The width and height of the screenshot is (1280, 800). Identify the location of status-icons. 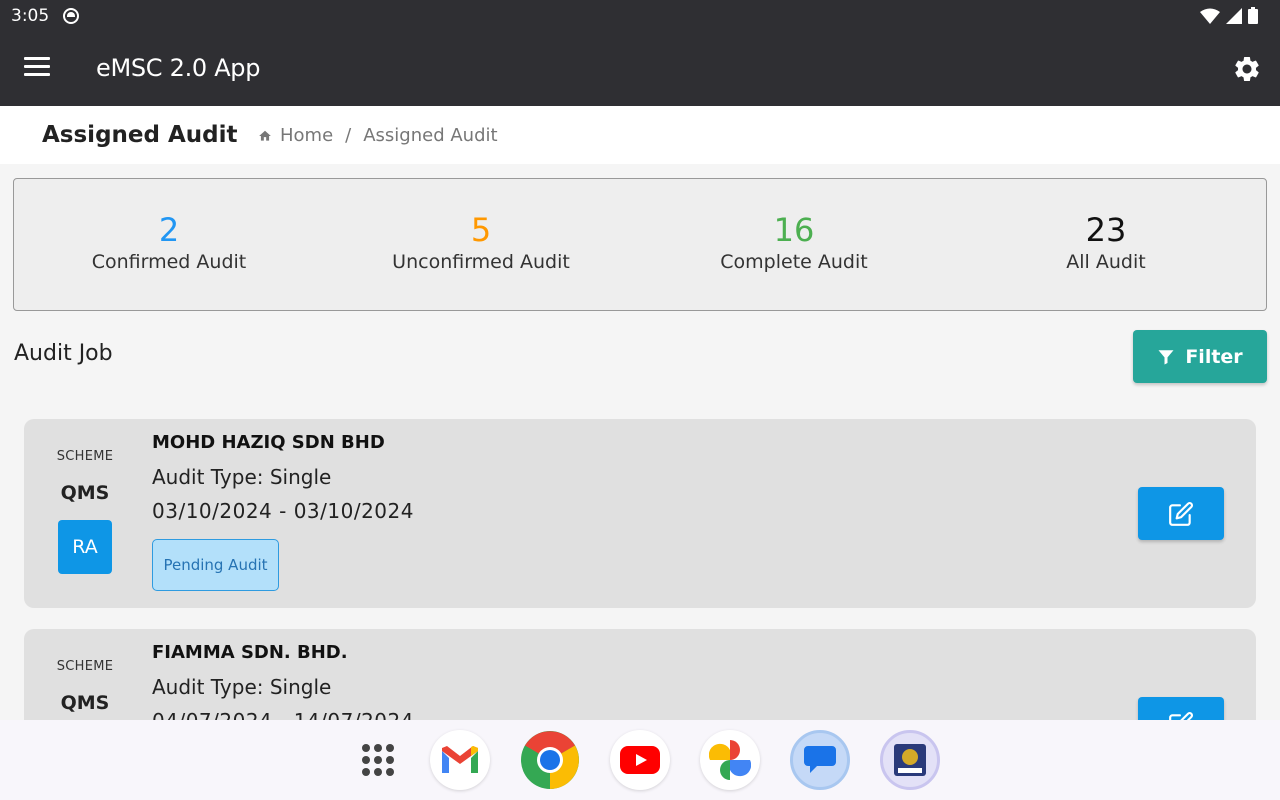
(1229, 15).